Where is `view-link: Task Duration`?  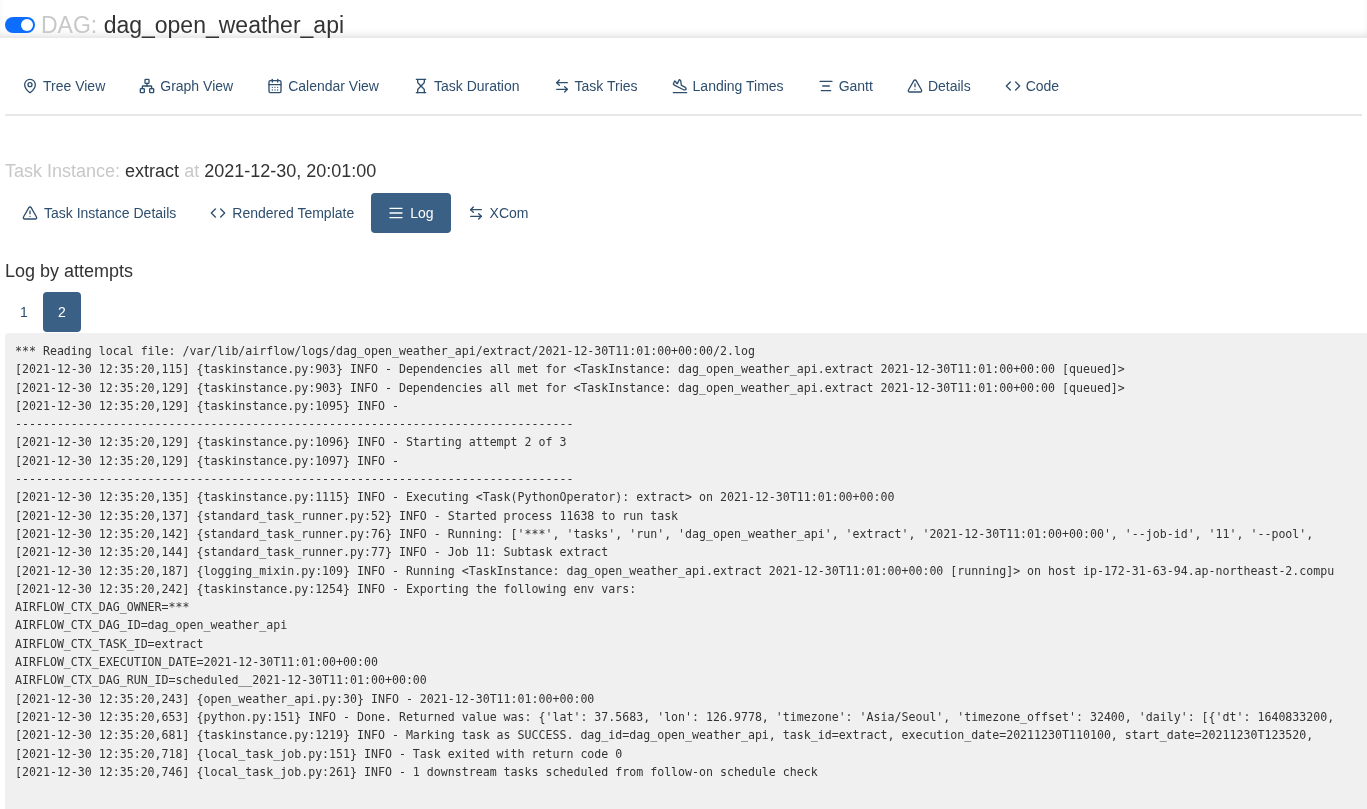
view-link: Task Duration is located at coordinates (466, 86).